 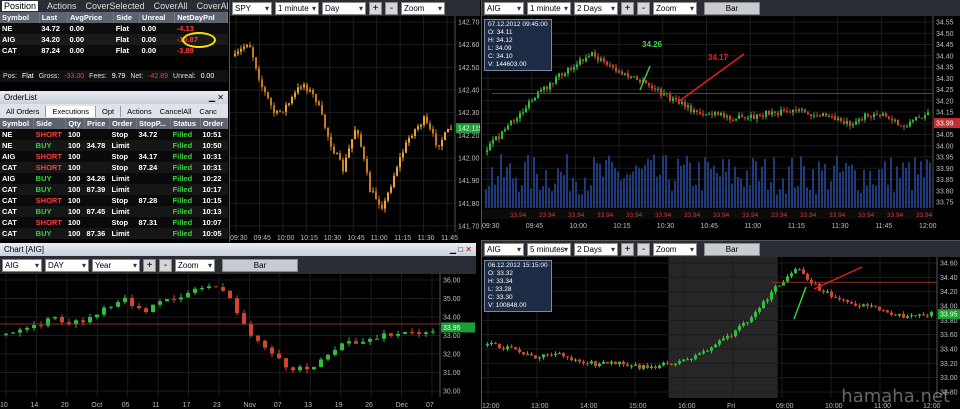 What do you see at coordinates (252, 8) in the screenshot?
I see `spy-symbol-select: SPY` at bounding box center [252, 8].